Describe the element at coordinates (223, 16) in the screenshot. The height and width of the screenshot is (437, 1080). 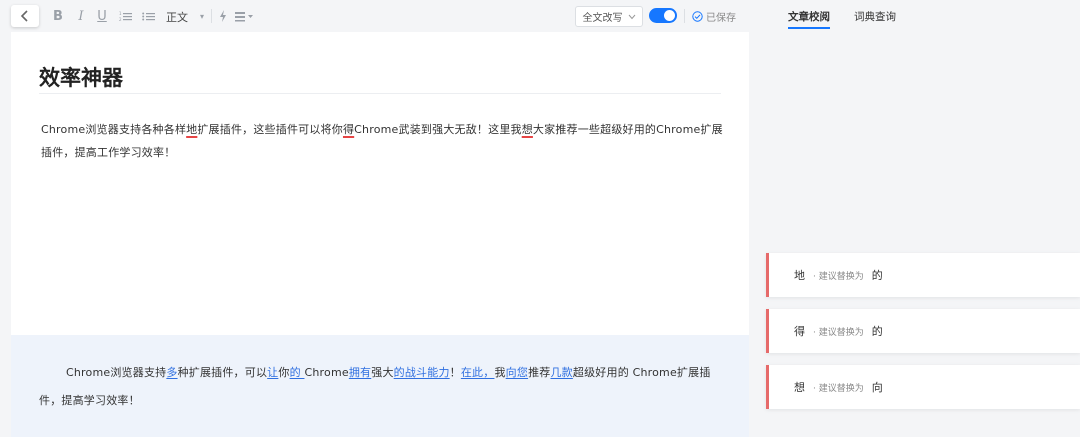
I see `lightning-icon` at that location.